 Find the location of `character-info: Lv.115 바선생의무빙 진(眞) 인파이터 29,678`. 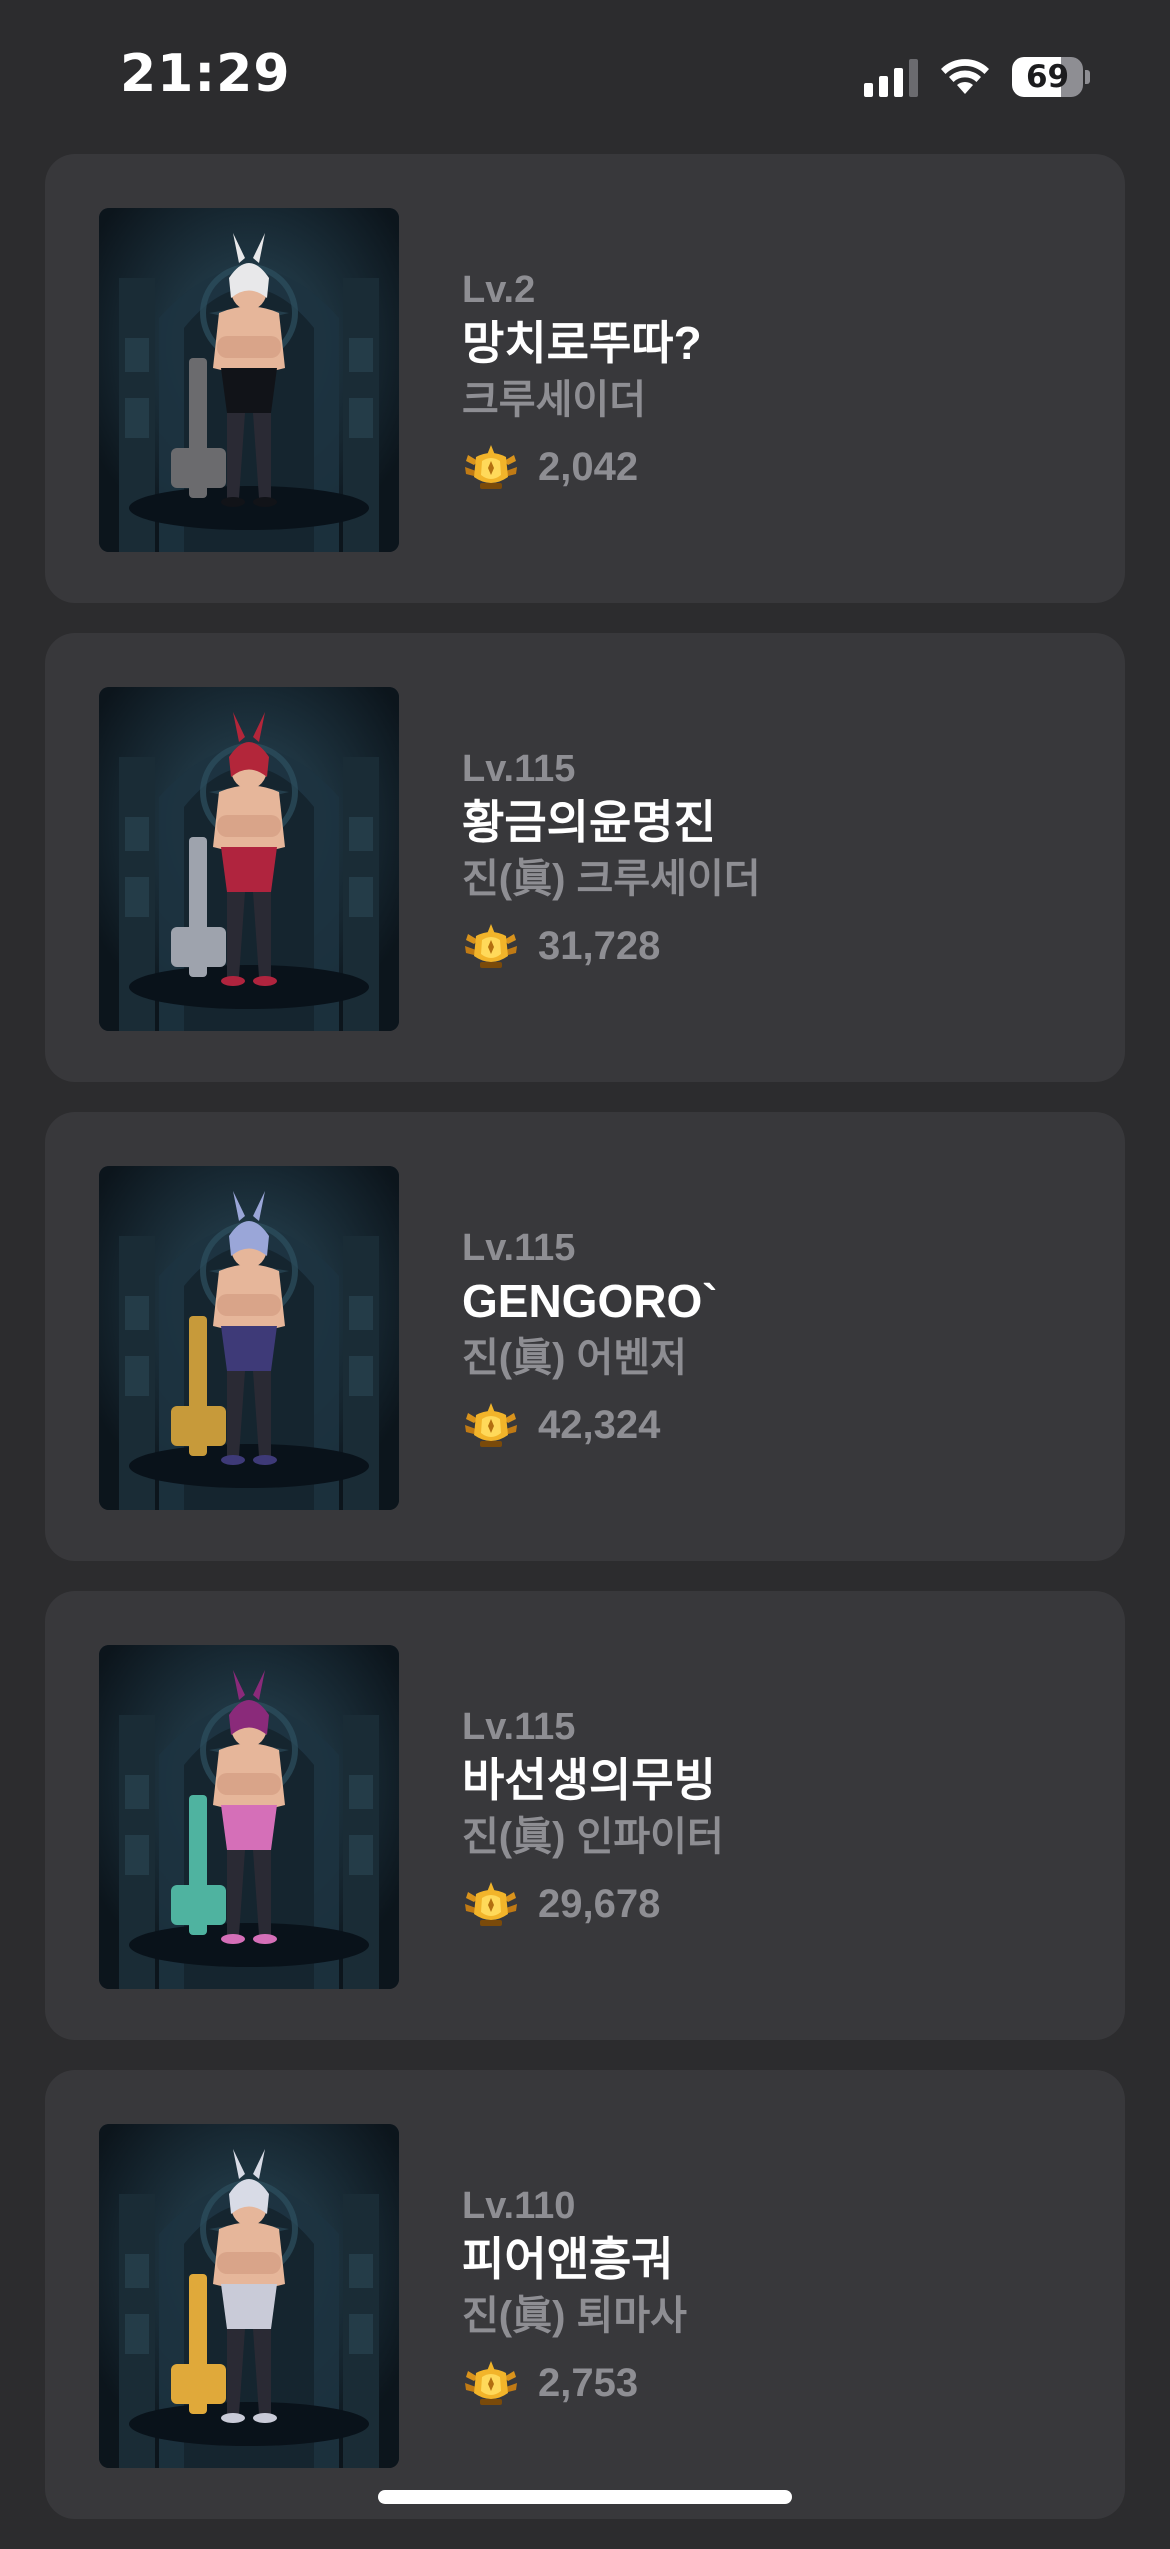

character-info: Lv.115 바선생의무빙 진(眞) 인파이터 29,678 is located at coordinates (593, 1818).